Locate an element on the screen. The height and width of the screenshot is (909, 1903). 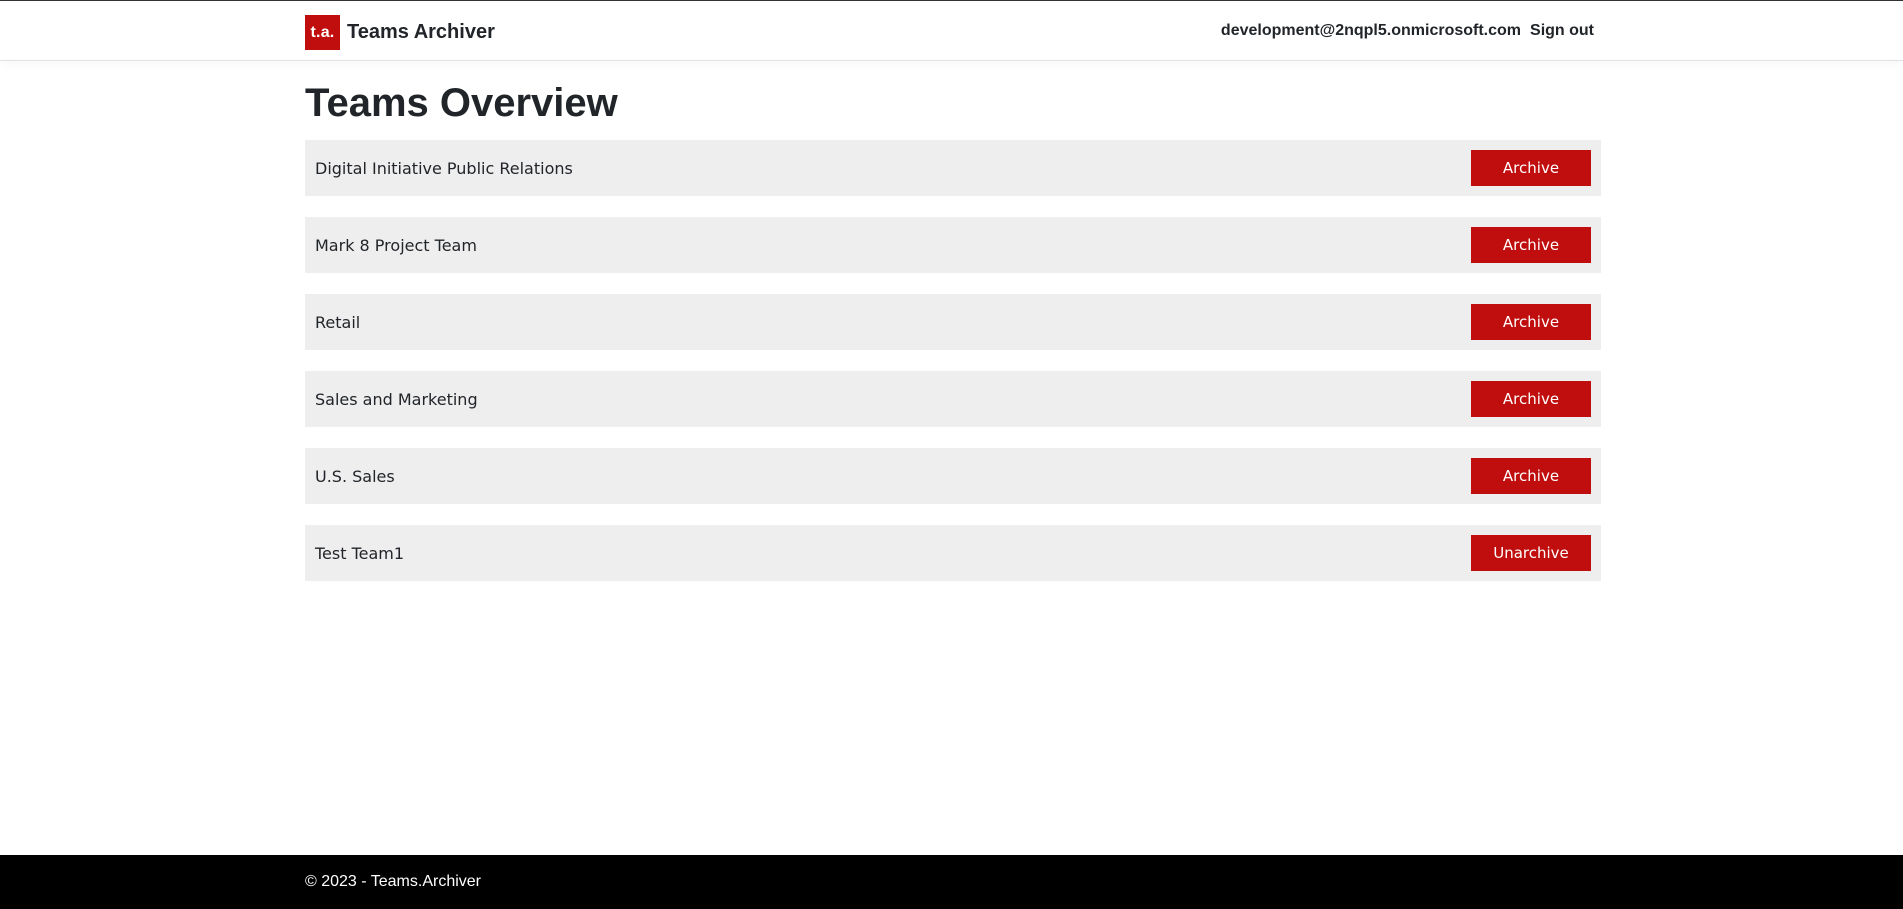
team-row: Mark 8 Project Team Archive is located at coordinates (953, 245).